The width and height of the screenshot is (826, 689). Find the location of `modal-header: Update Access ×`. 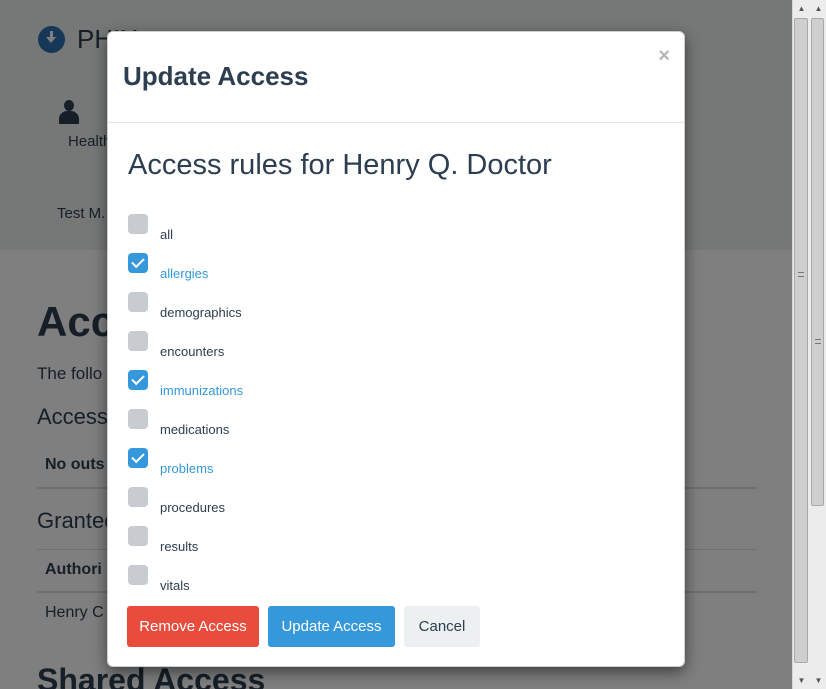

modal-header: Update Access × is located at coordinates (396, 77).